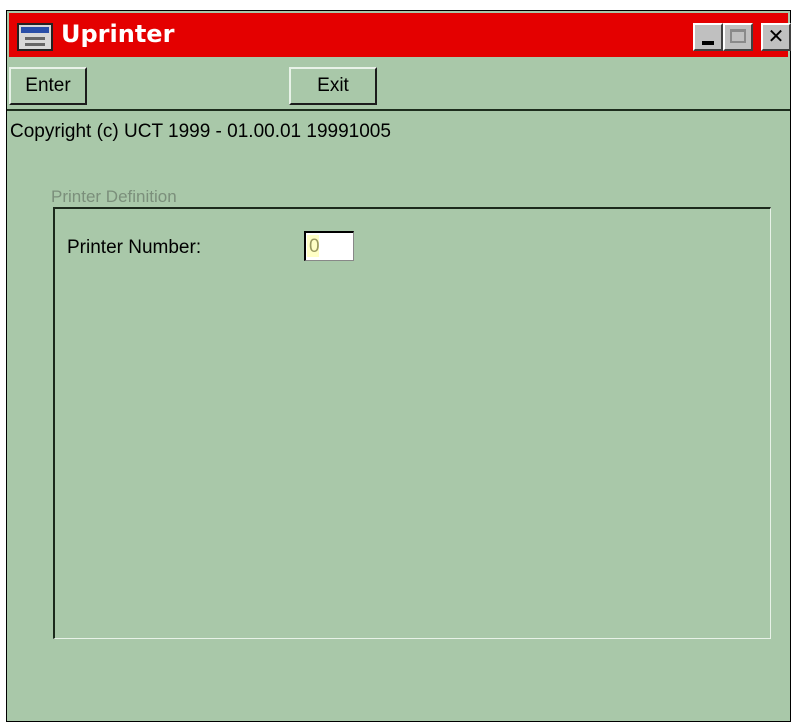  Describe the element at coordinates (400, 35) in the screenshot. I see `title-bar: Uprinter ✕` at that location.